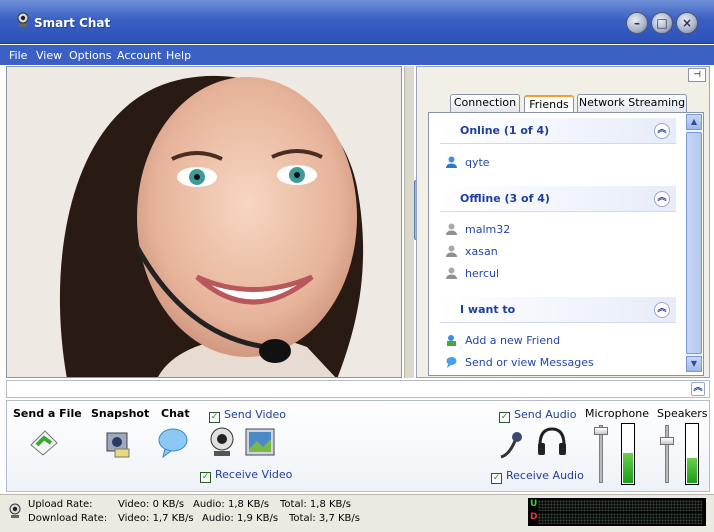 The width and height of the screenshot is (714, 532). I want to click on scroll-down-icon: ▼, so click(694, 364).